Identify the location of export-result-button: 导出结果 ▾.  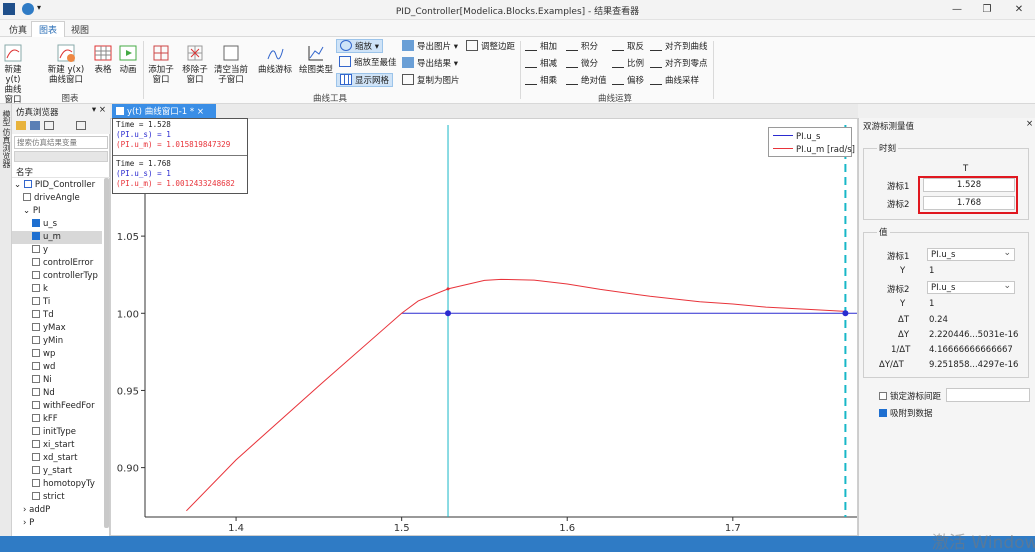
(430, 64).